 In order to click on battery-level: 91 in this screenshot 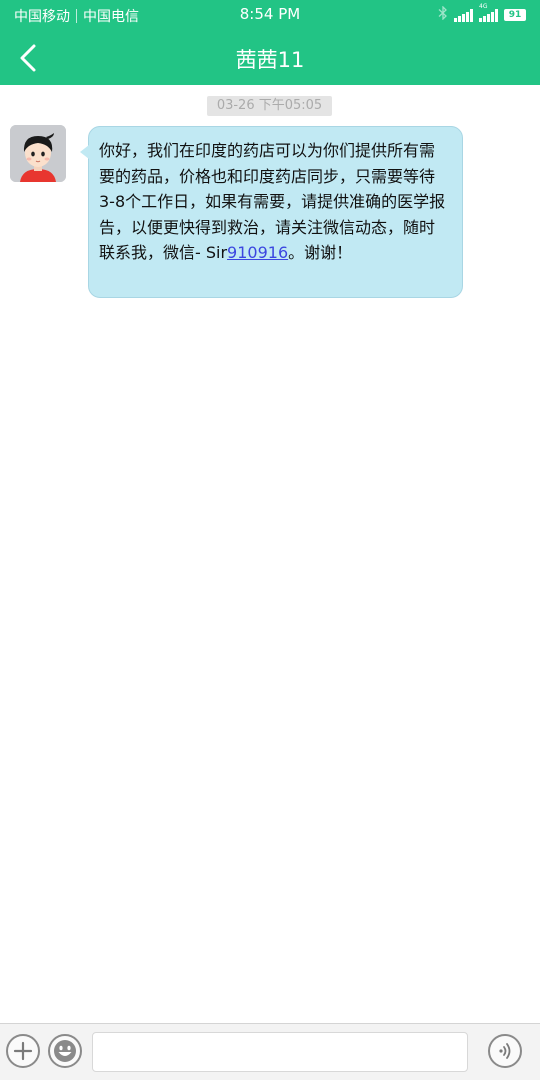, I will do `click(515, 14)`.